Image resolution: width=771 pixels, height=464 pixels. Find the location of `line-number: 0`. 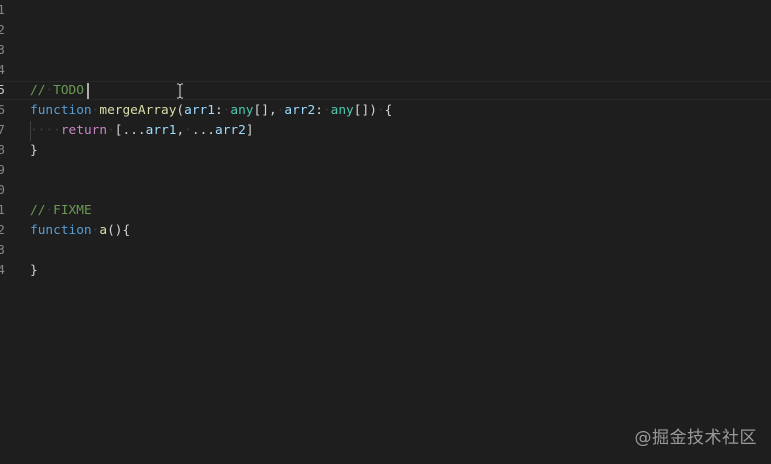

line-number: 0 is located at coordinates (2, 190).